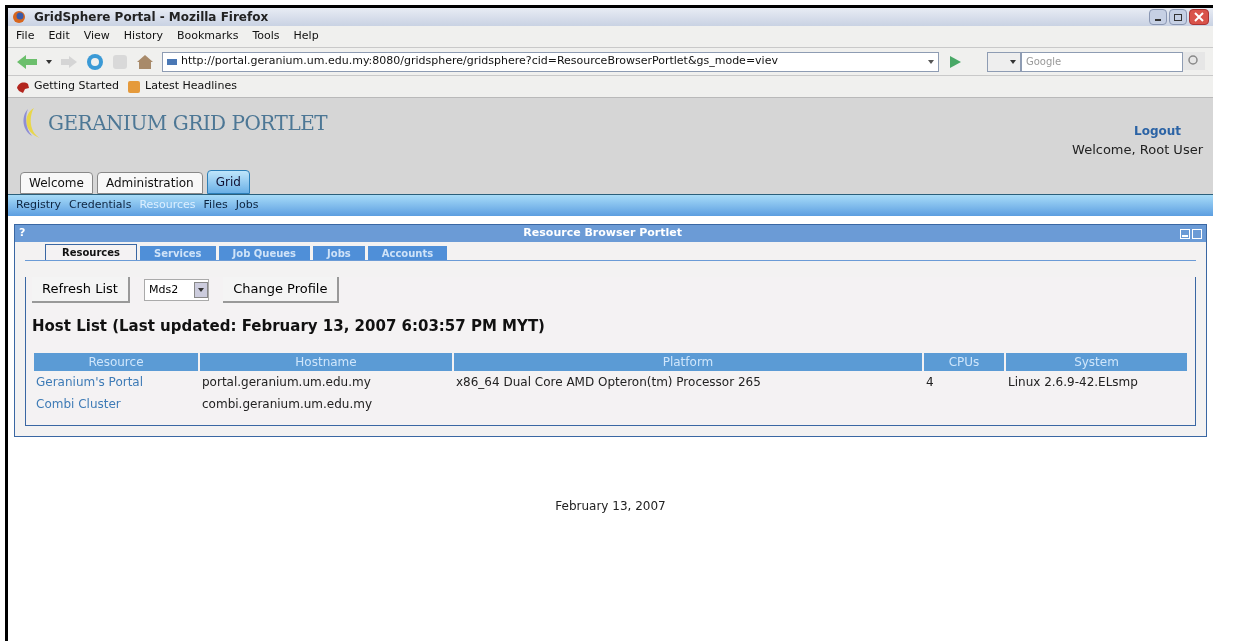  Describe the element at coordinates (91, 252) in the screenshot. I see `portlet-tab: Resources` at that location.